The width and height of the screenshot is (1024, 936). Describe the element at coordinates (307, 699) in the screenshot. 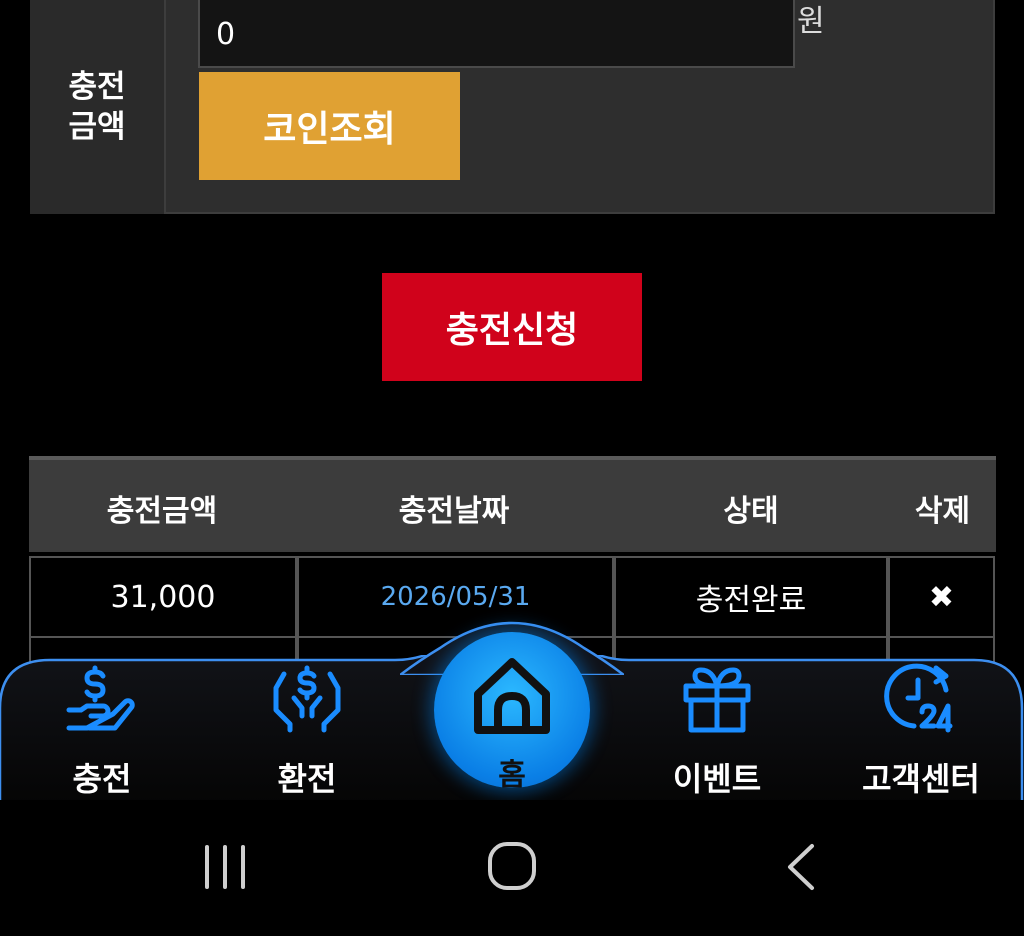

I see `hands-dollar-icon` at that location.